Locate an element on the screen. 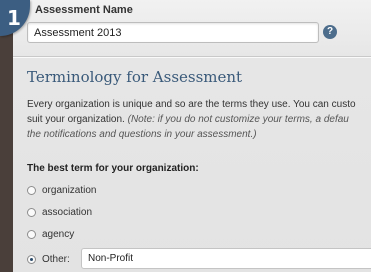  terminology-heading: Terminology for Assessment is located at coordinates (135, 77).